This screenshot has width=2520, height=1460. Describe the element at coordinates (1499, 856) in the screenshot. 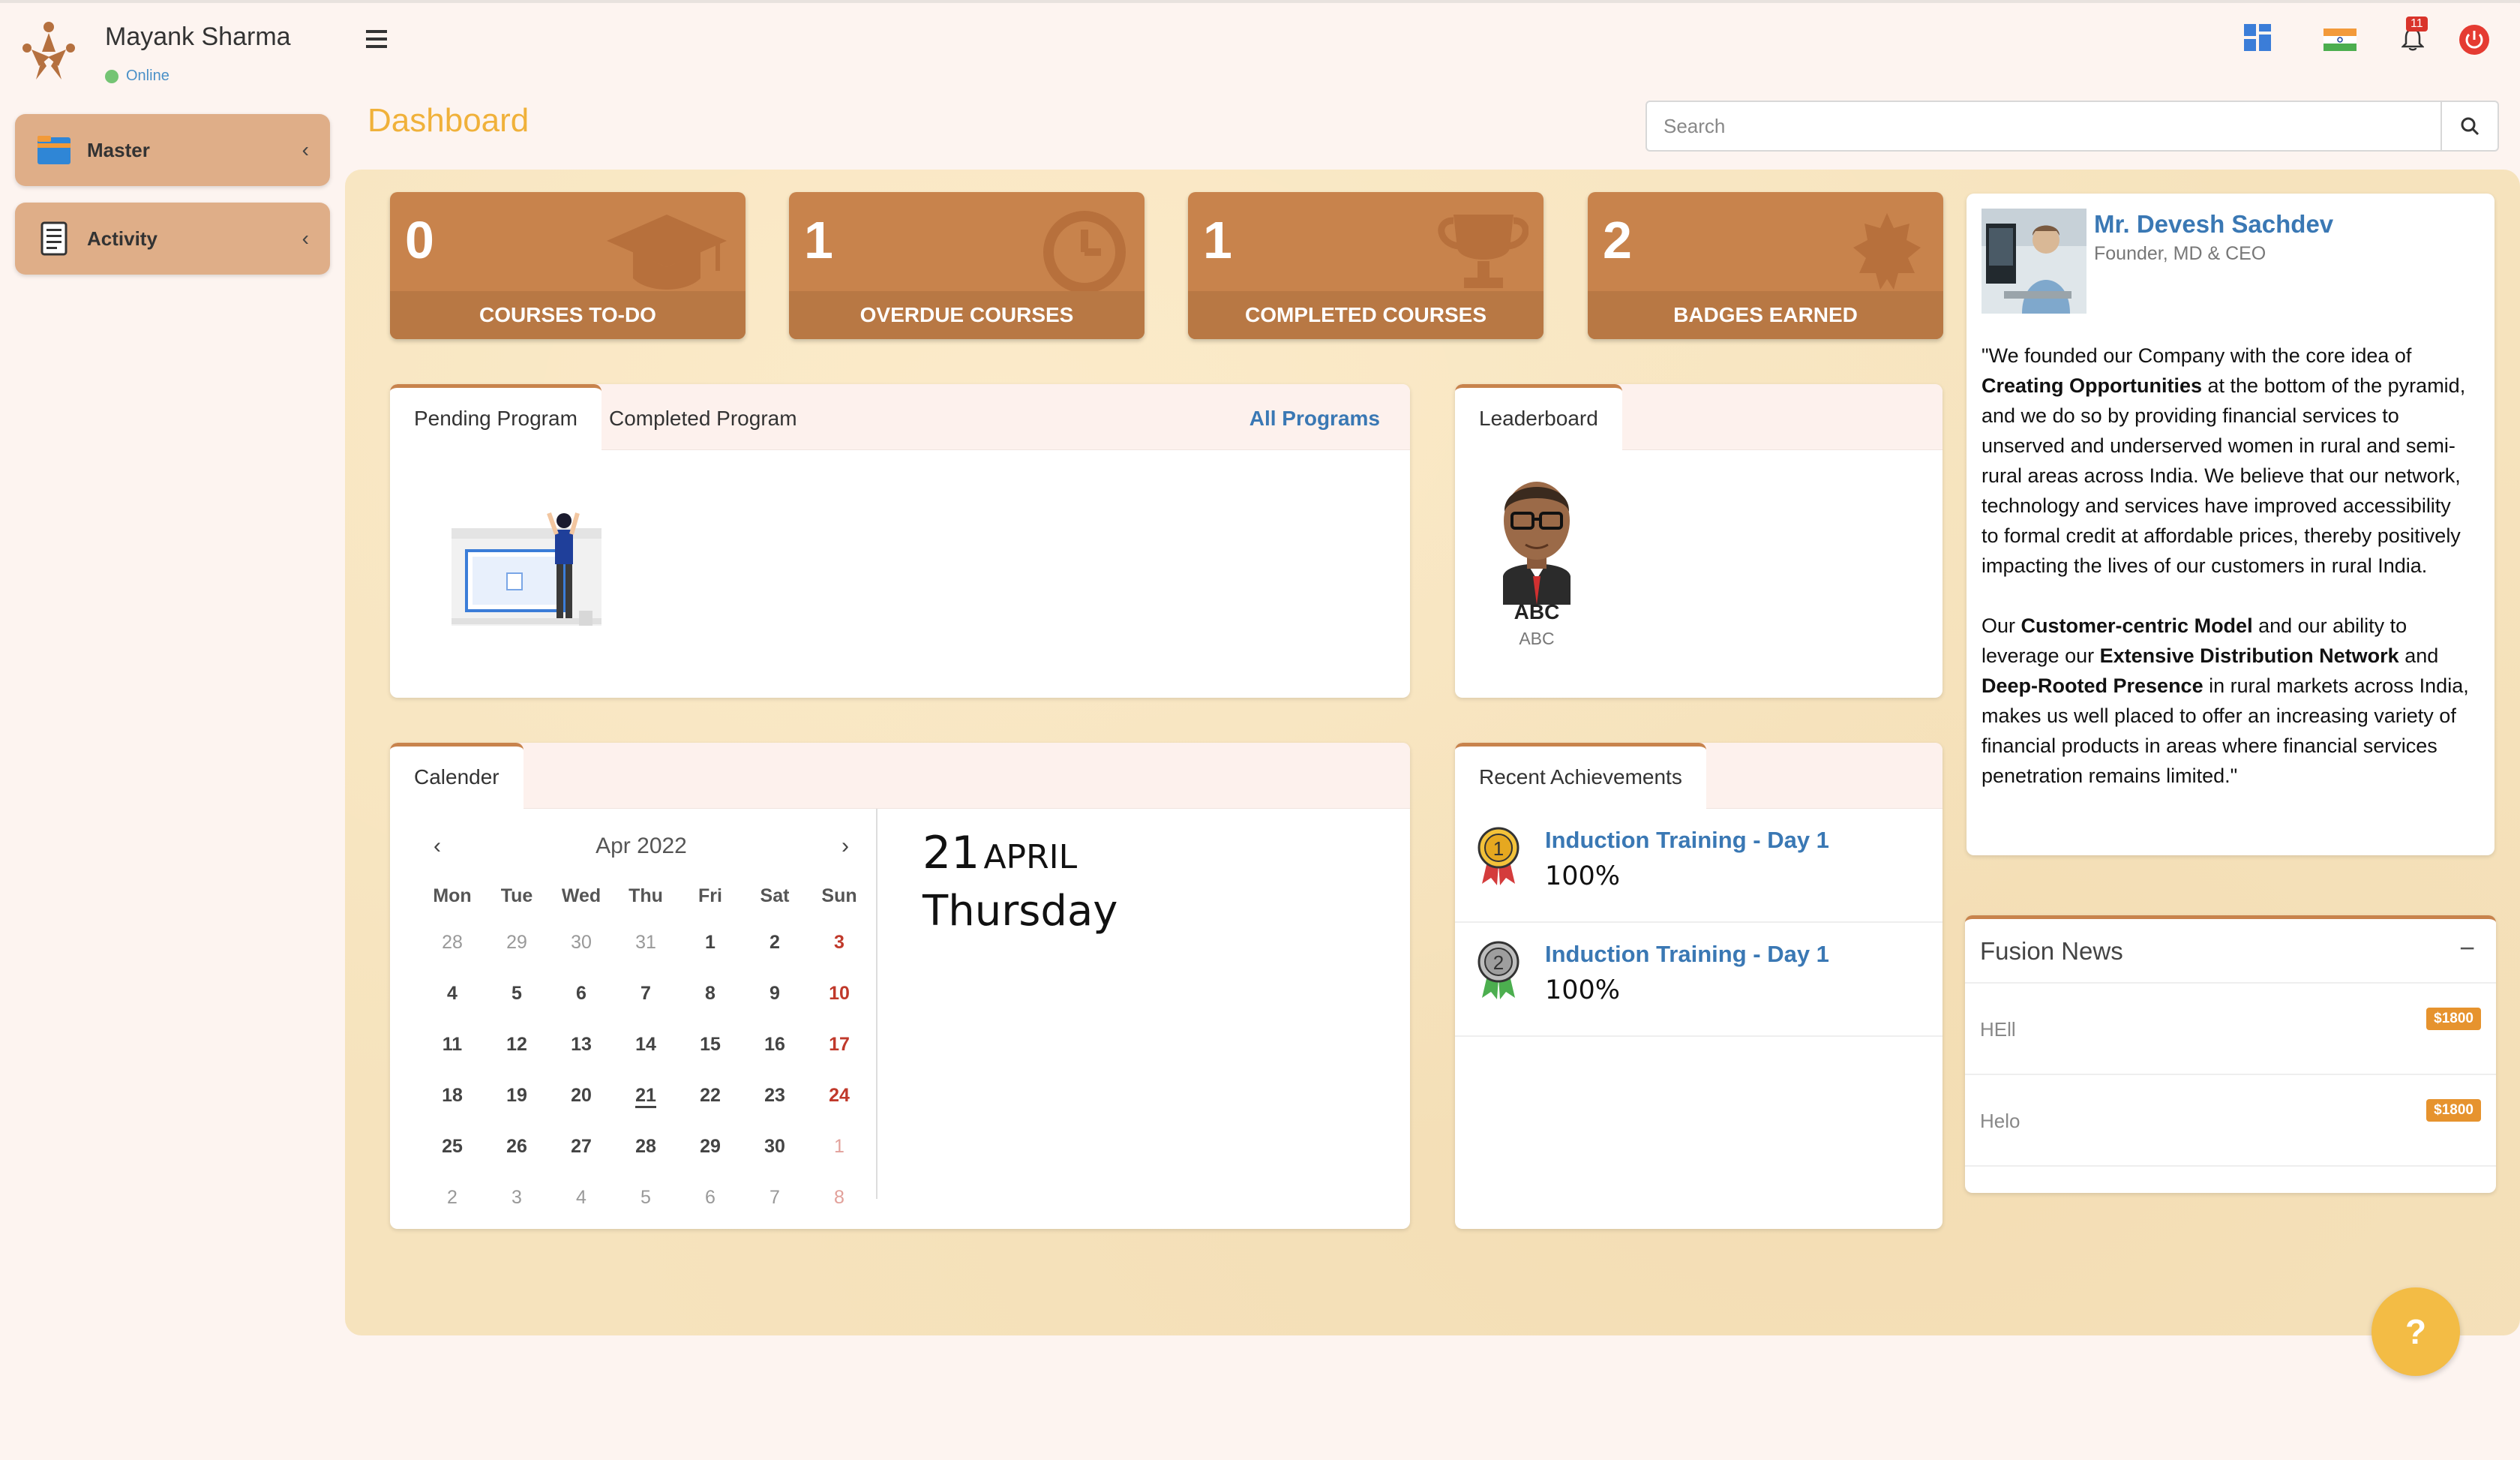

I see `gold-medal-icon: 1` at that location.